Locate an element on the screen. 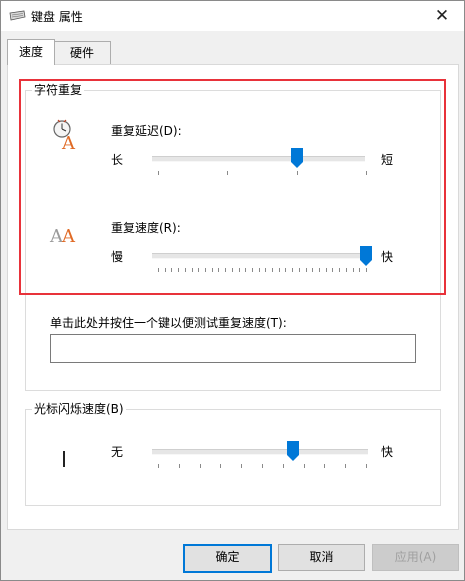 The width and height of the screenshot is (465, 581). repeat-rate-track is located at coordinates (260, 256).